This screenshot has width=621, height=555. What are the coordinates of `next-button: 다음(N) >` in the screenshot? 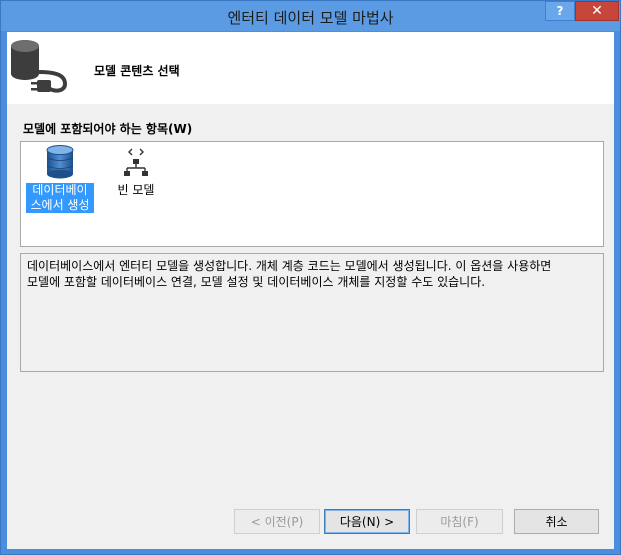 It's located at (367, 521).